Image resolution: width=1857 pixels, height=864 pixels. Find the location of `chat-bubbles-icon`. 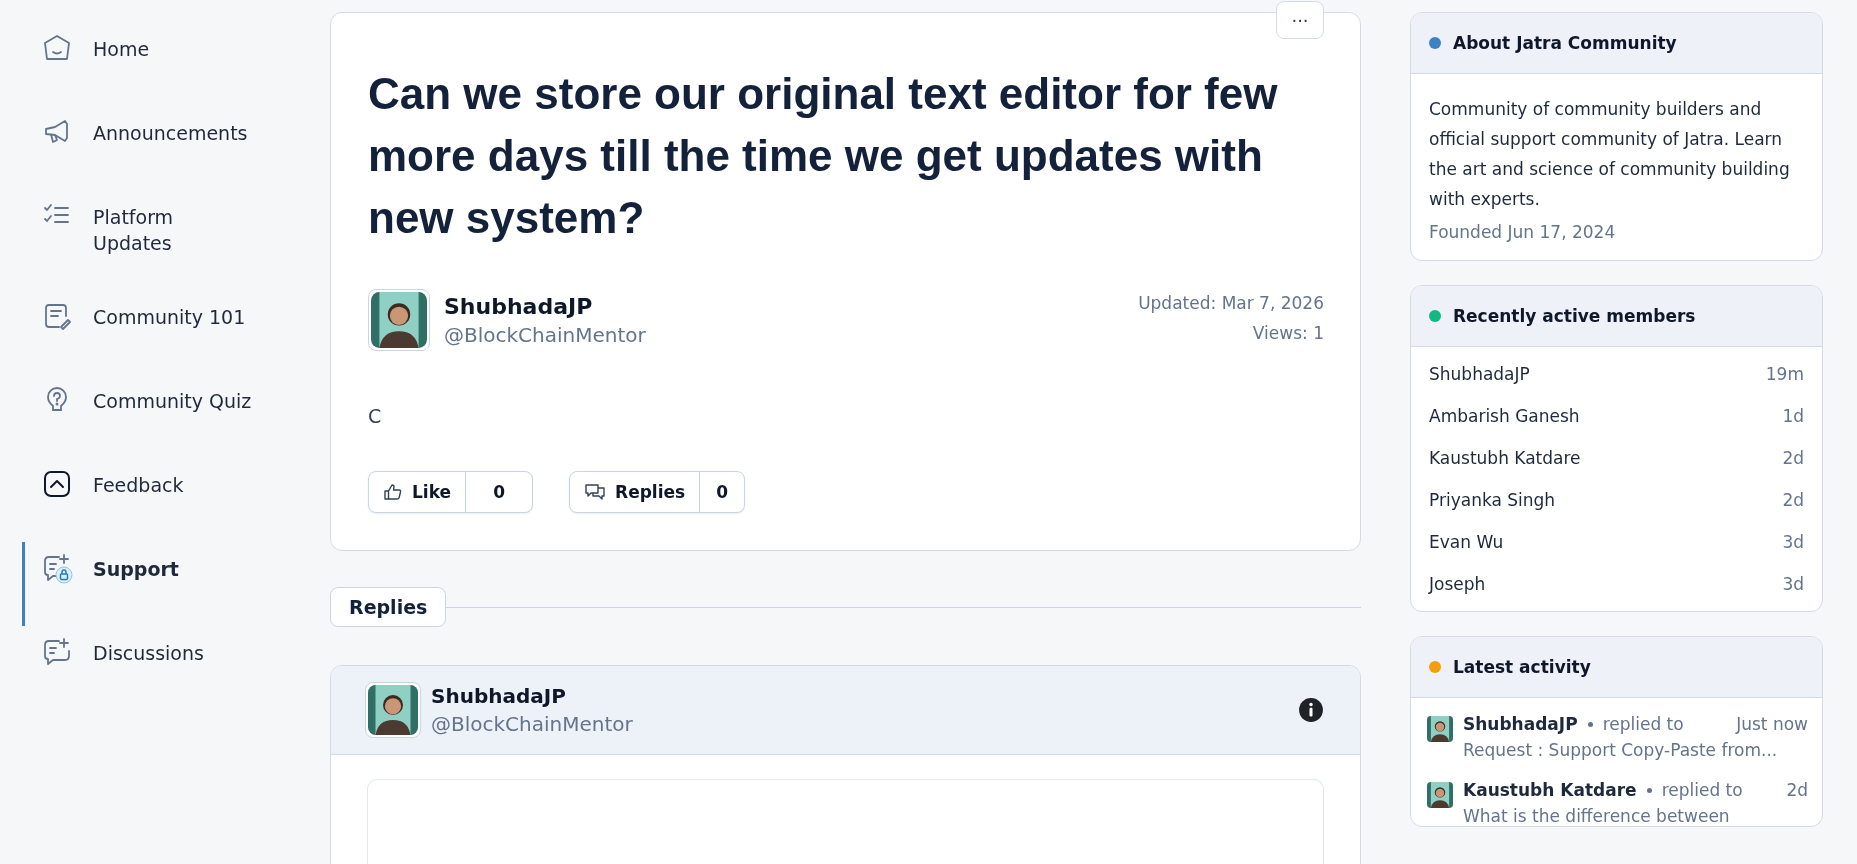

chat-bubbles-icon is located at coordinates (595, 492).